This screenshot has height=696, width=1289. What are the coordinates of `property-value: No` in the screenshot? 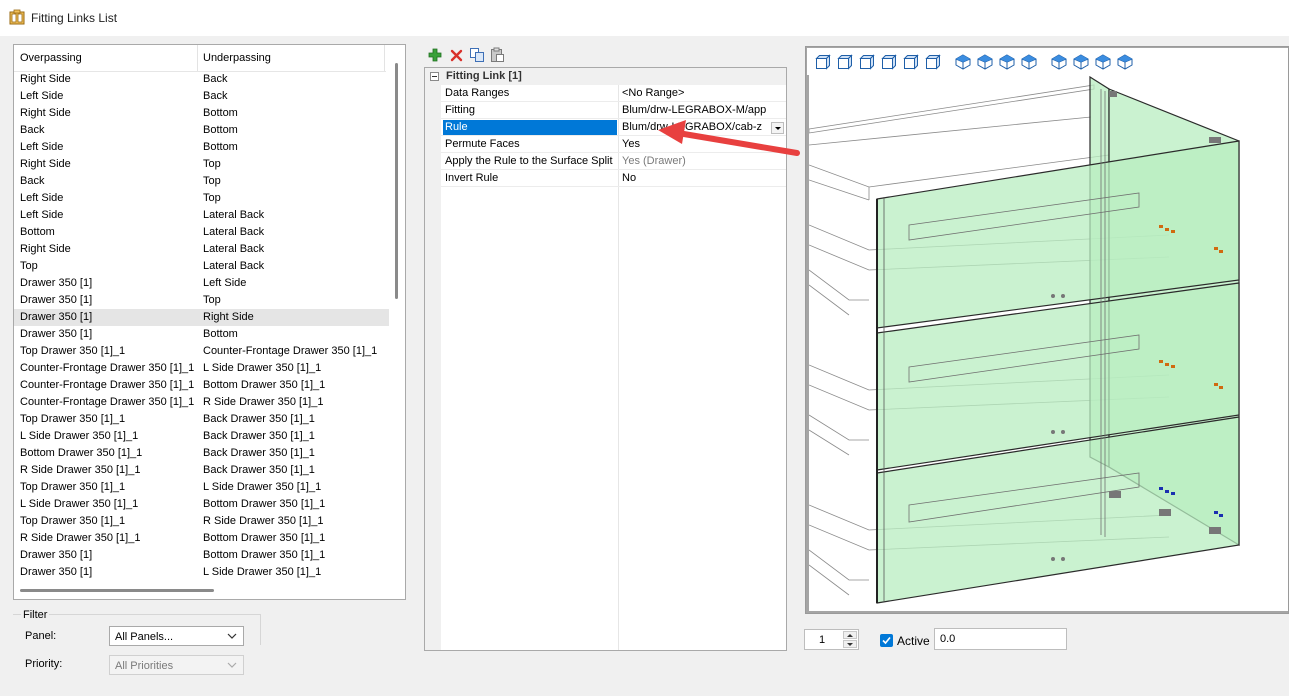 It's located at (629, 178).